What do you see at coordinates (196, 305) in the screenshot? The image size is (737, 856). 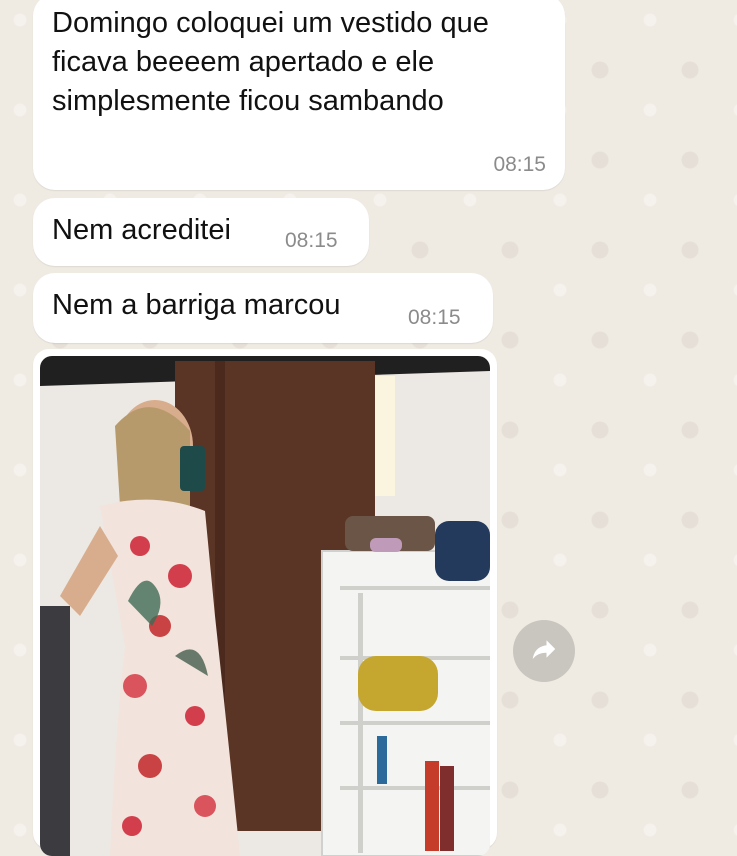 I see `message-text: Nem a barriga marcou` at bounding box center [196, 305].